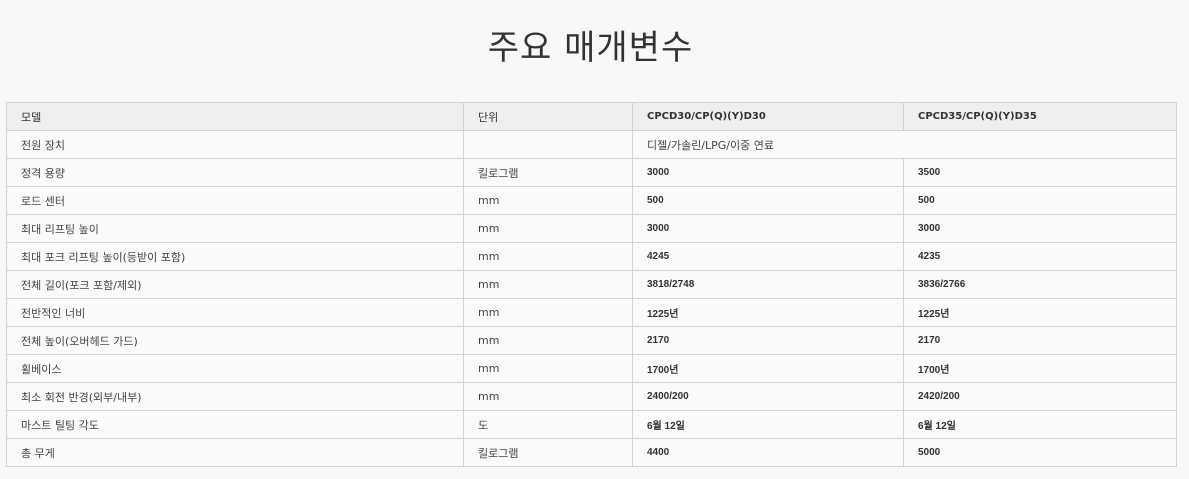  Describe the element at coordinates (1040, 172) in the screenshot. I see `row-value-cpcd35: 3500` at that location.